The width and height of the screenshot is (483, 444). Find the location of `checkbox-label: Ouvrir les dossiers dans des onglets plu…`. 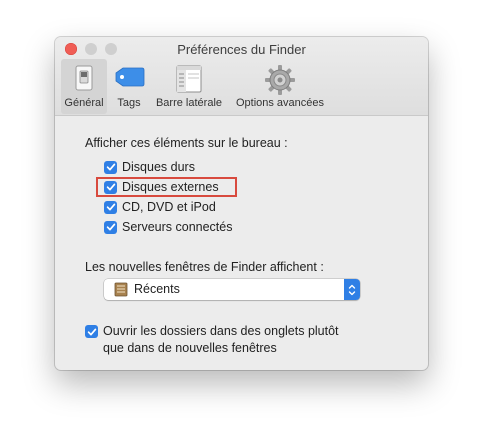

checkbox-label: Ouvrir les dossiers dans des onglets plu… is located at coordinates (221, 340).